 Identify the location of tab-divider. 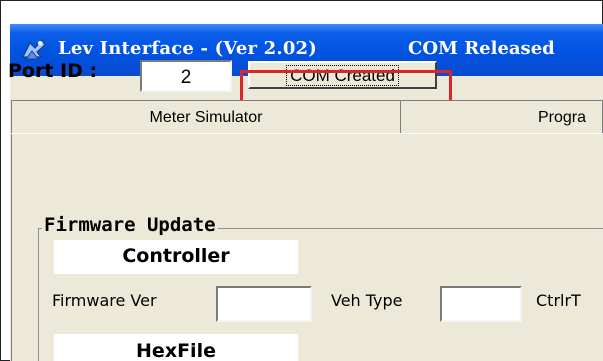
(307, 133).